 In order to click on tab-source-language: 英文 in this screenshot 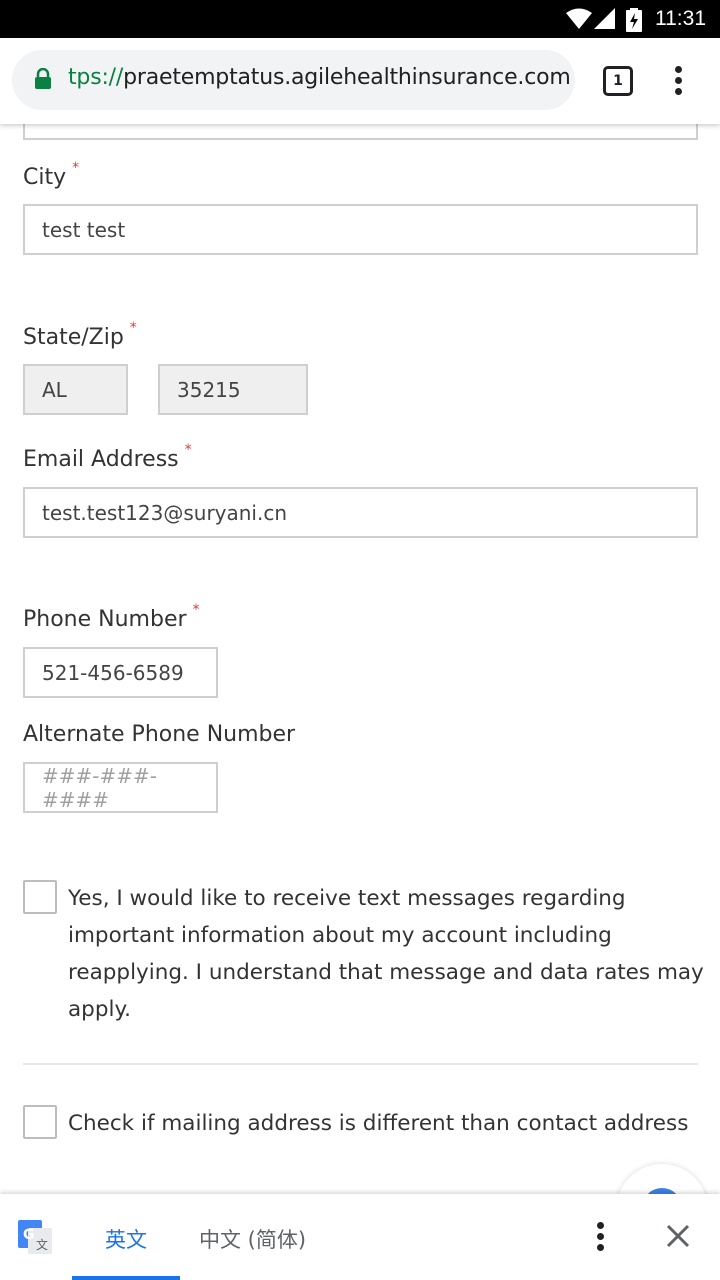, I will do `click(126, 1239)`.